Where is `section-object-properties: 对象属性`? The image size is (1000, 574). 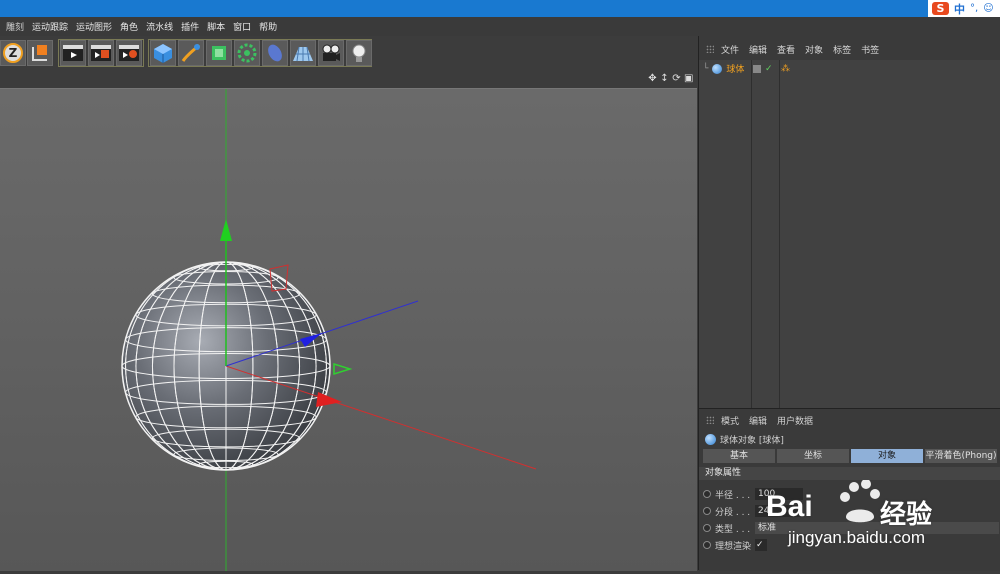
section-object-properties: 对象属性 is located at coordinates (849, 473).